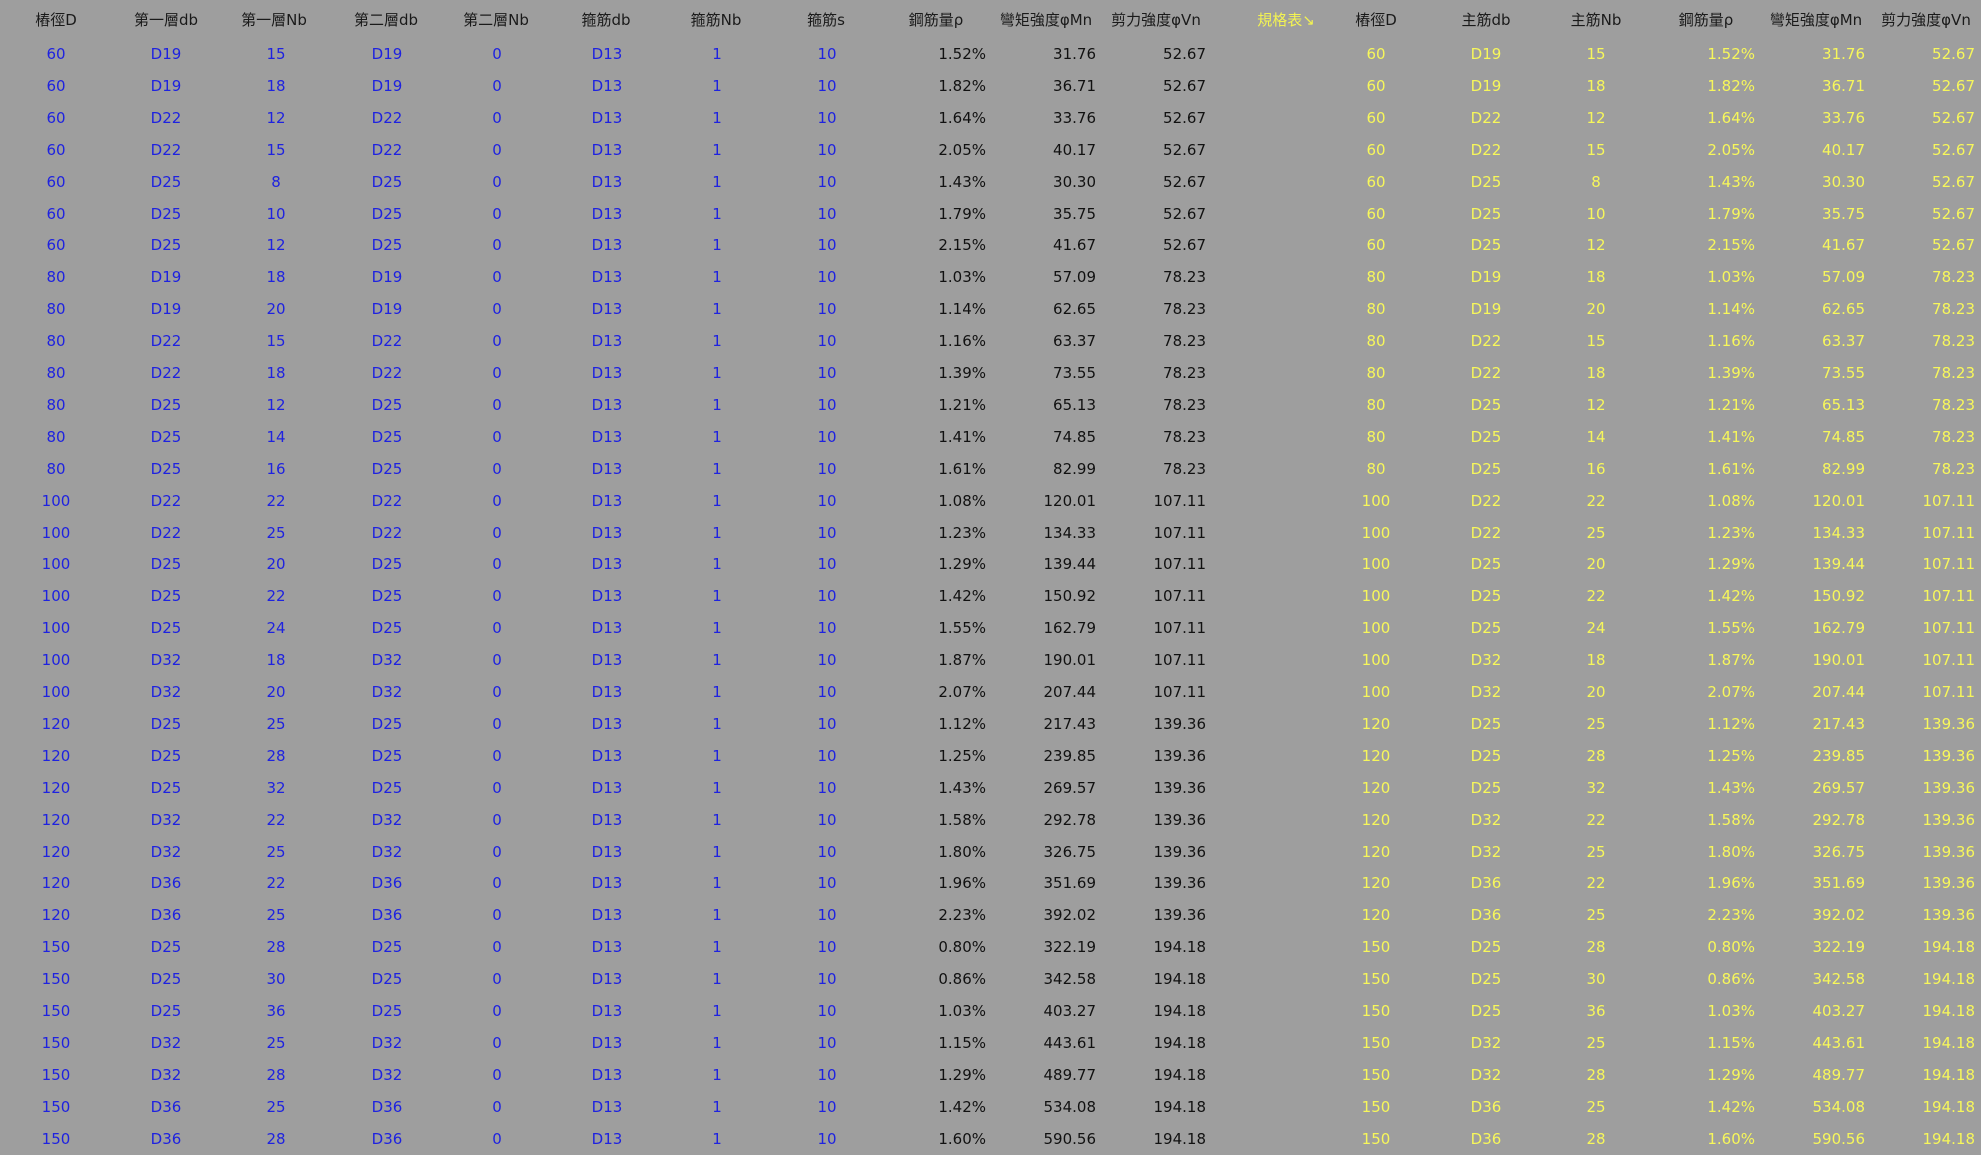  Describe the element at coordinates (1926, 788) in the screenshot. I see `cell-spec-shear-strength: 139.36` at that location.